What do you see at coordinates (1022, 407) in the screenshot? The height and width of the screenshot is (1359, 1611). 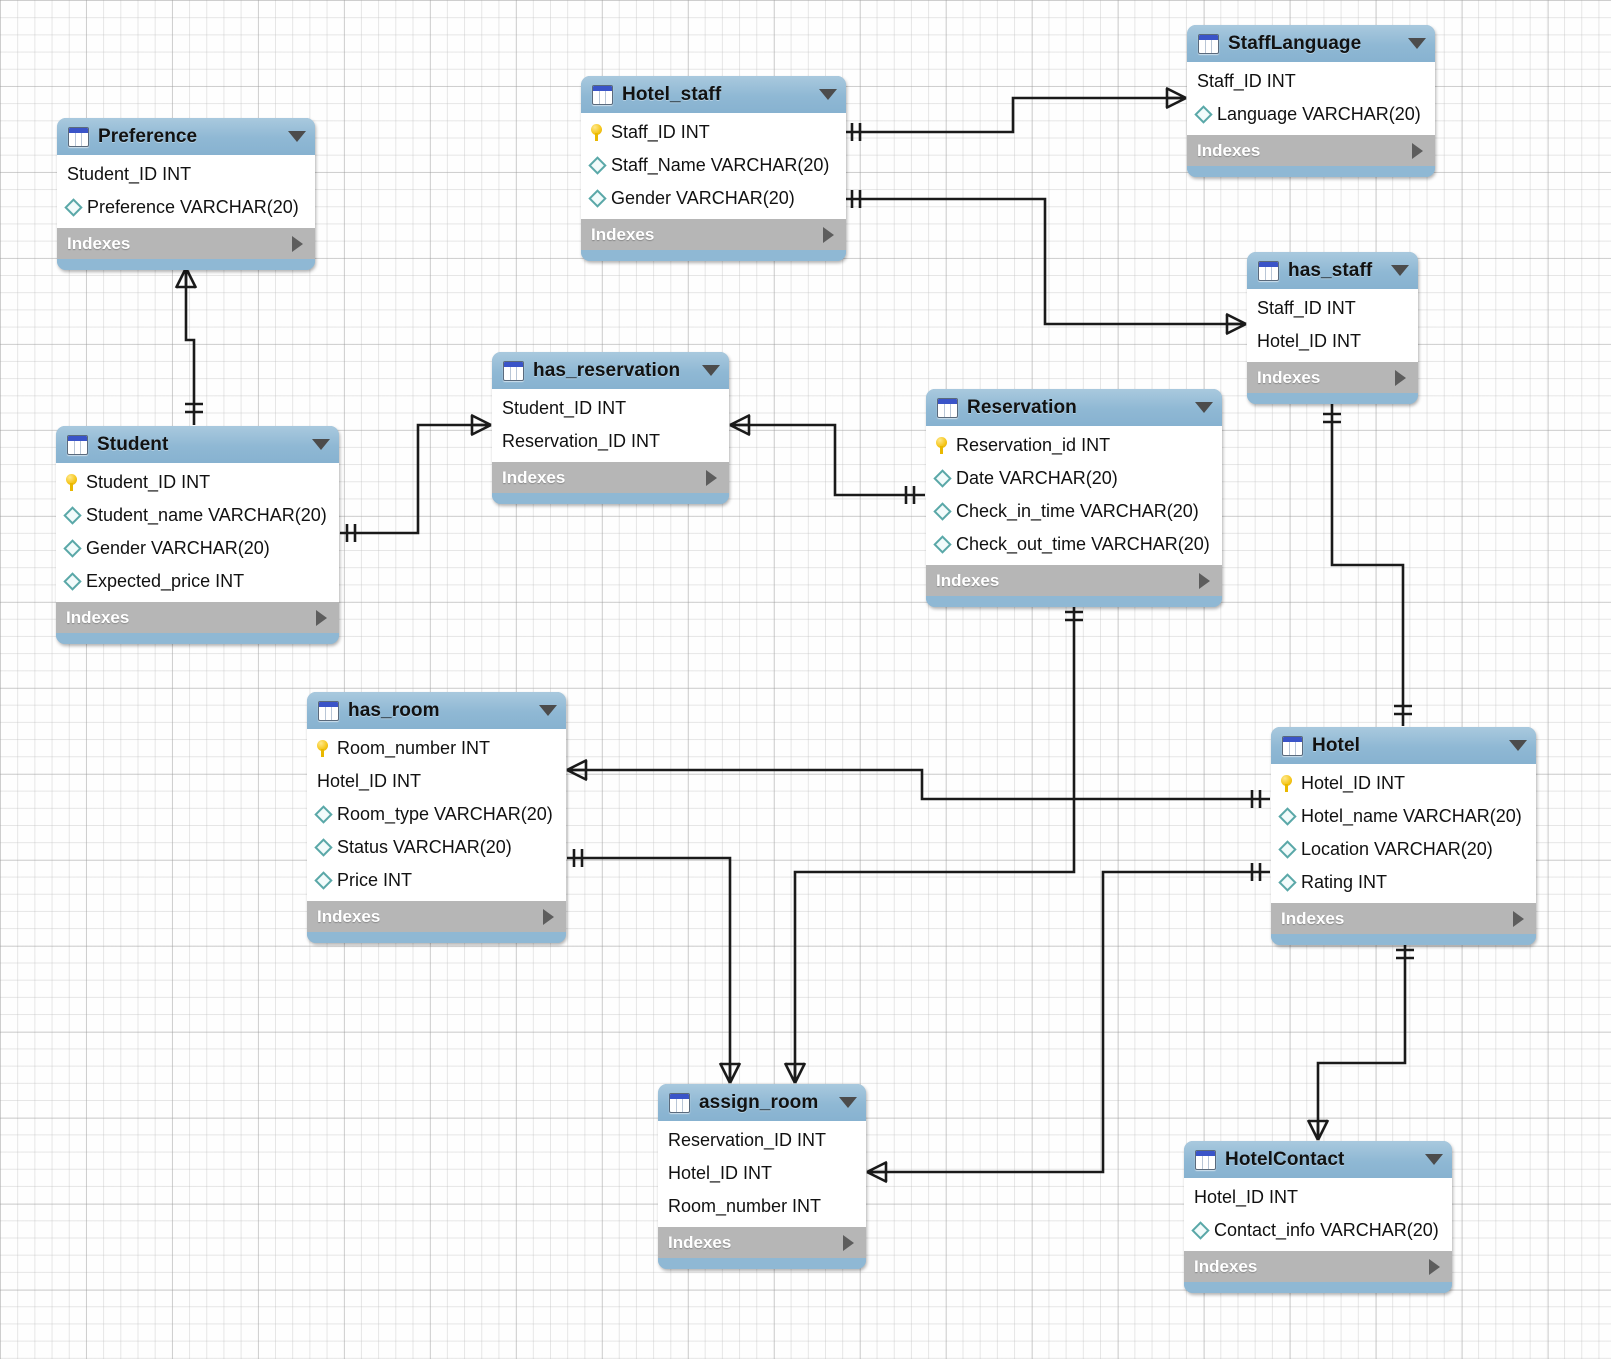 I see `table-name-label: Reservation` at bounding box center [1022, 407].